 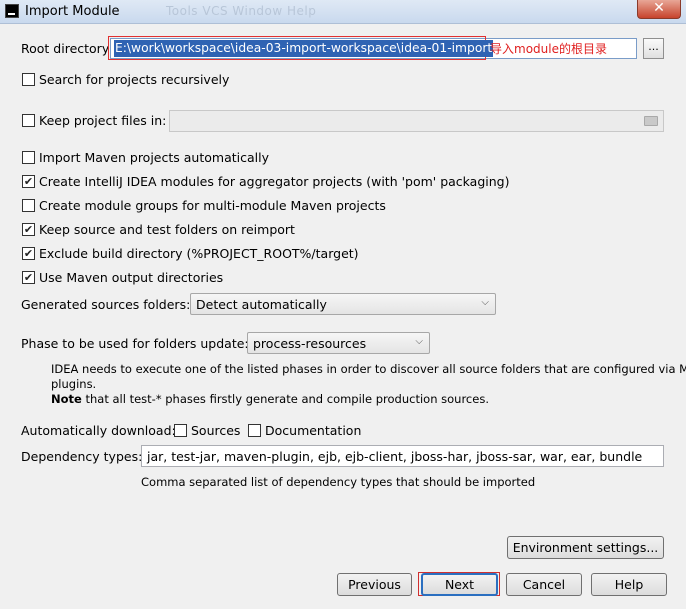 What do you see at coordinates (106, 304) in the screenshot?
I see `generated-sources-label: Generated sources folders:` at bounding box center [106, 304].